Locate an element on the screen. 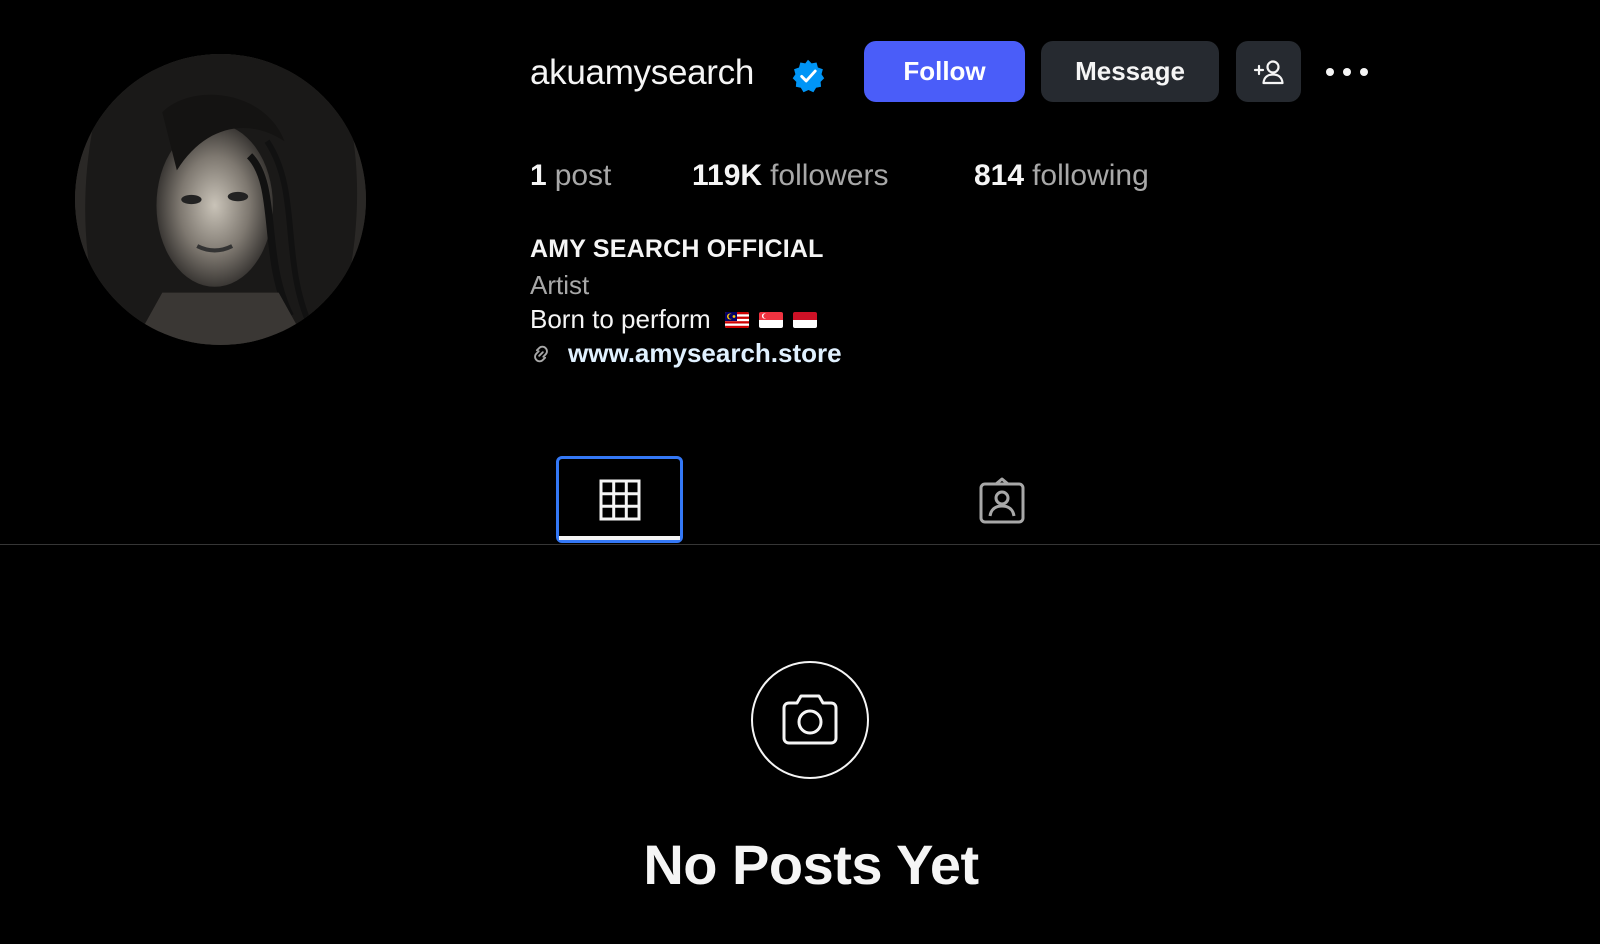 This screenshot has height=944, width=1600. followers-count: 119K is located at coordinates (727, 175).